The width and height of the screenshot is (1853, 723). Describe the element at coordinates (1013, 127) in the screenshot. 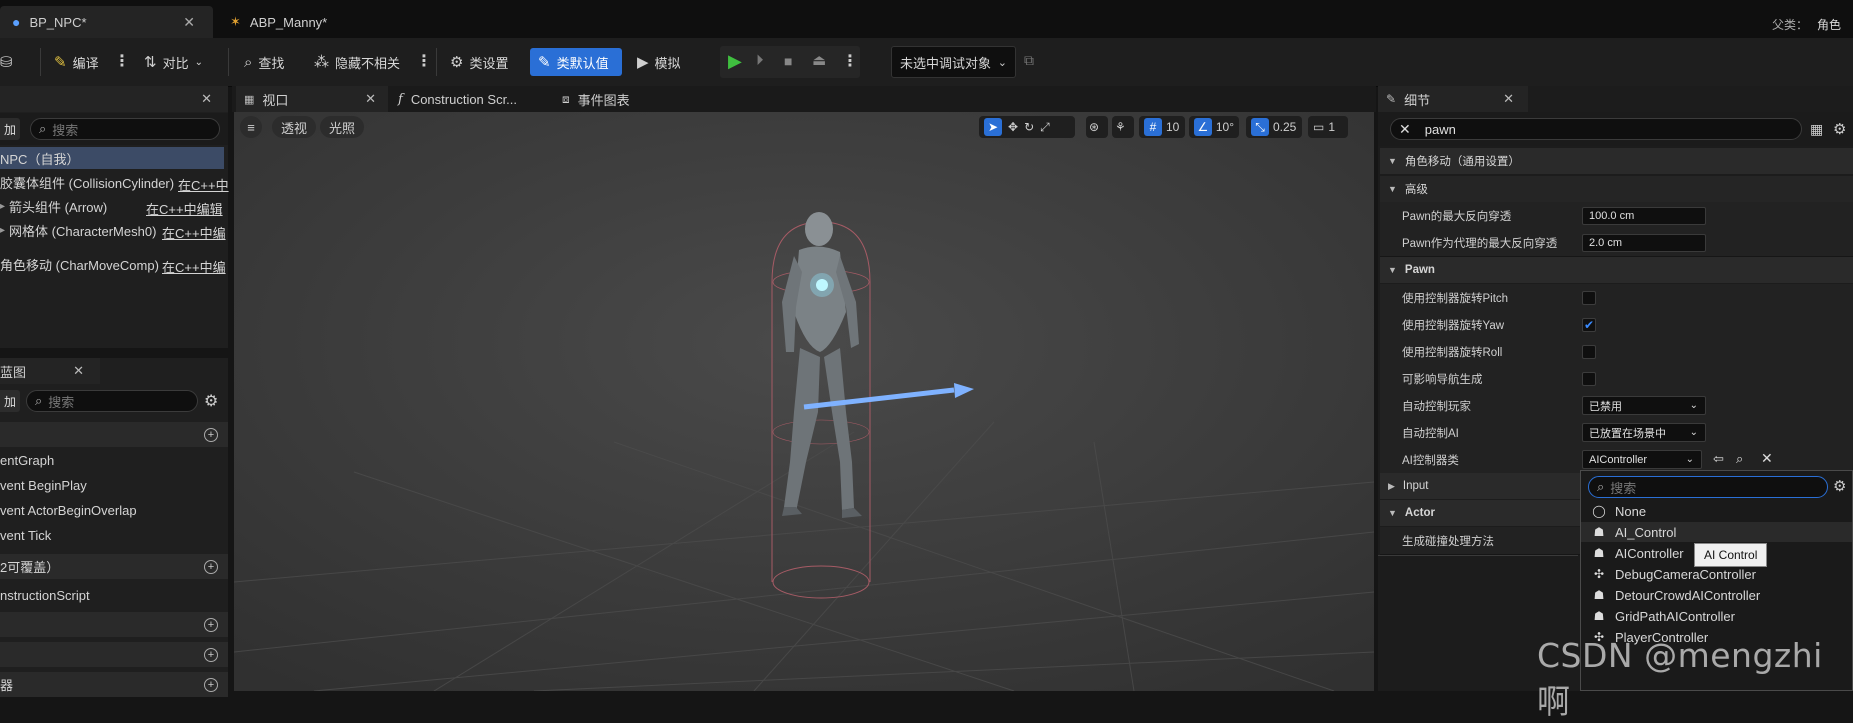

I see `translate-tool-icon: ✥` at that location.